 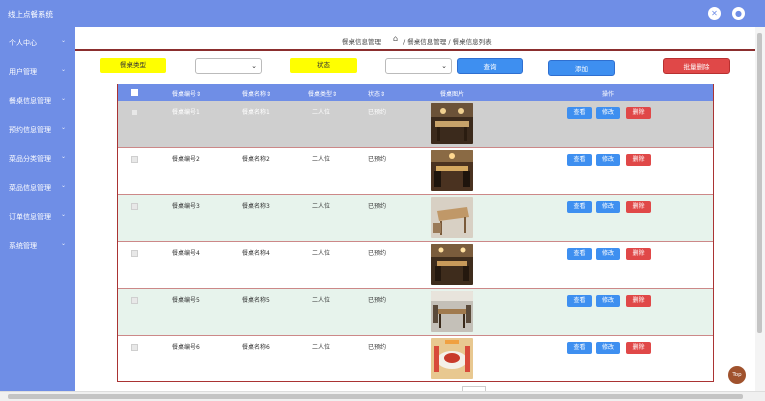 What do you see at coordinates (186, 93) in the screenshot?
I see `header-table-id: 餐桌编号⇕` at bounding box center [186, 93].